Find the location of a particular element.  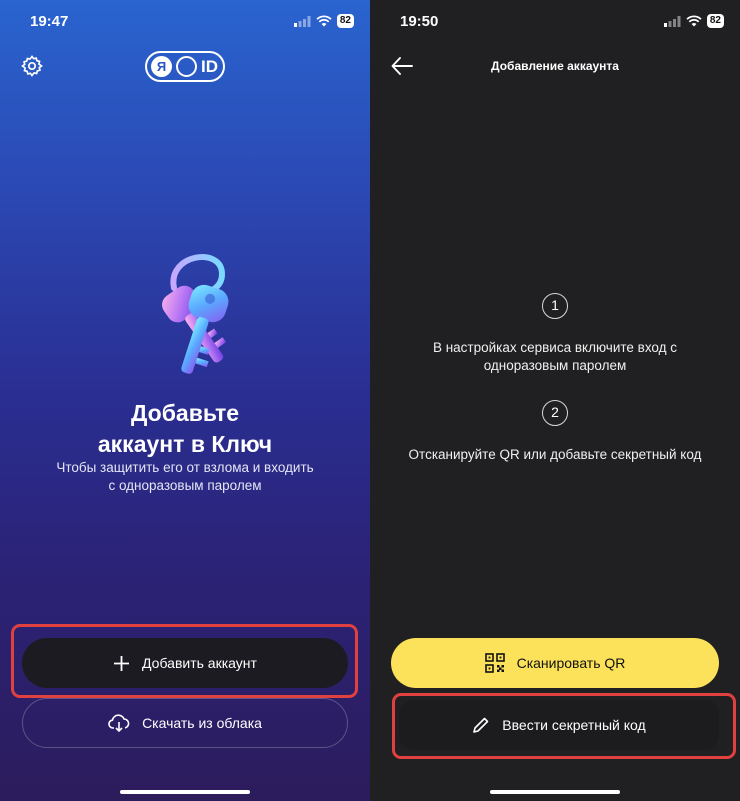

status-bar: 19:47 82 is located at coordinates (185, 22).